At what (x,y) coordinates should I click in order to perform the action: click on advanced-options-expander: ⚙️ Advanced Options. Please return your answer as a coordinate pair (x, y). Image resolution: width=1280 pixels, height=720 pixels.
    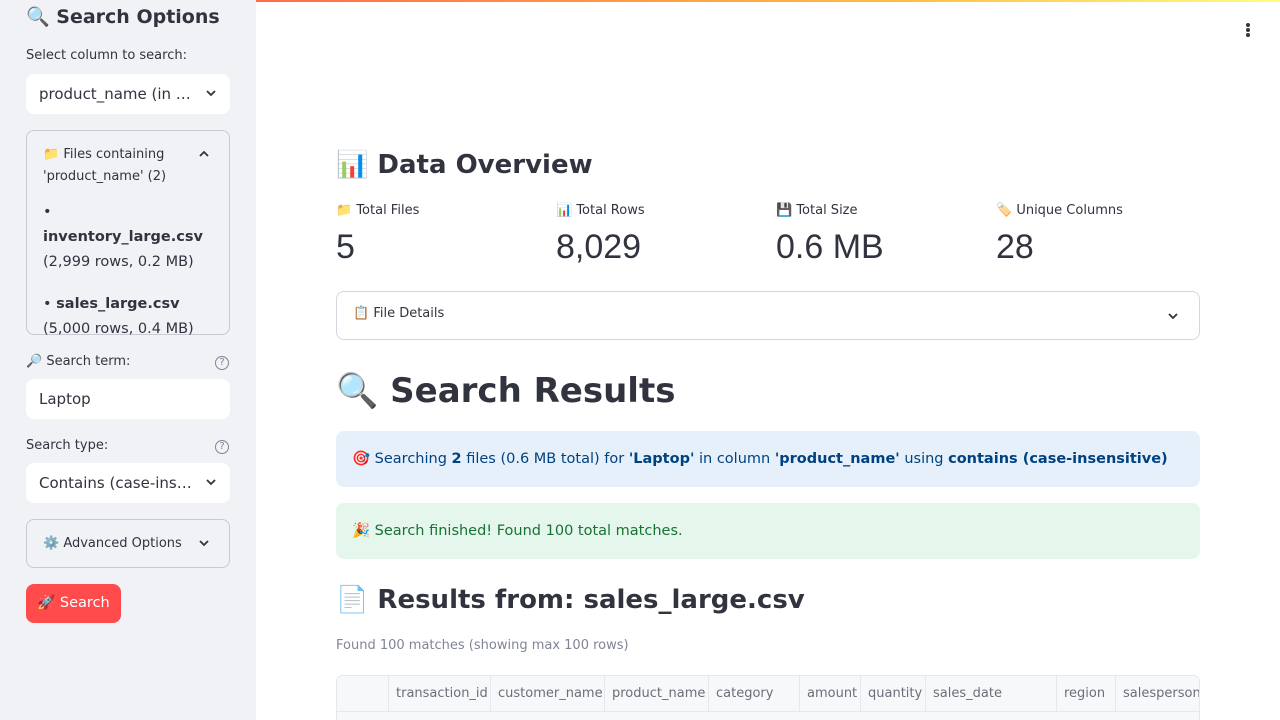
    Looking at the image, I should click on (128, 543).